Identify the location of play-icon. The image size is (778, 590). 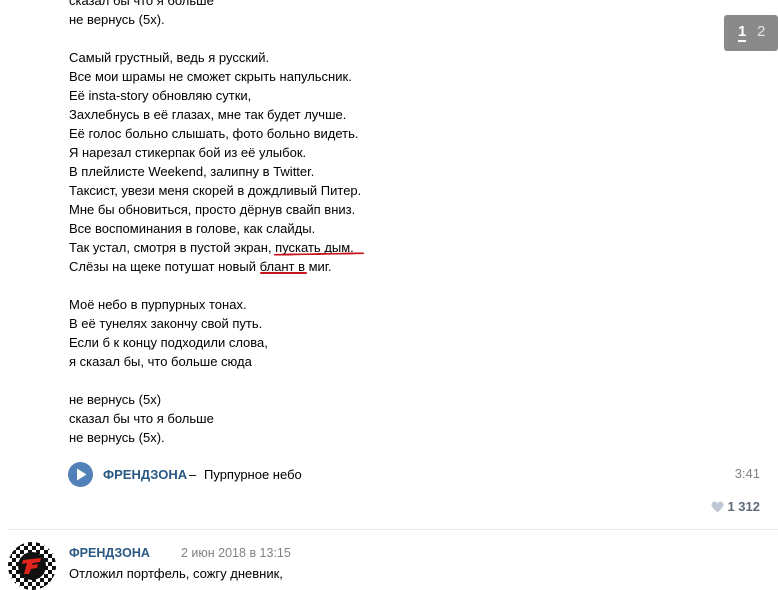
(82, 474).